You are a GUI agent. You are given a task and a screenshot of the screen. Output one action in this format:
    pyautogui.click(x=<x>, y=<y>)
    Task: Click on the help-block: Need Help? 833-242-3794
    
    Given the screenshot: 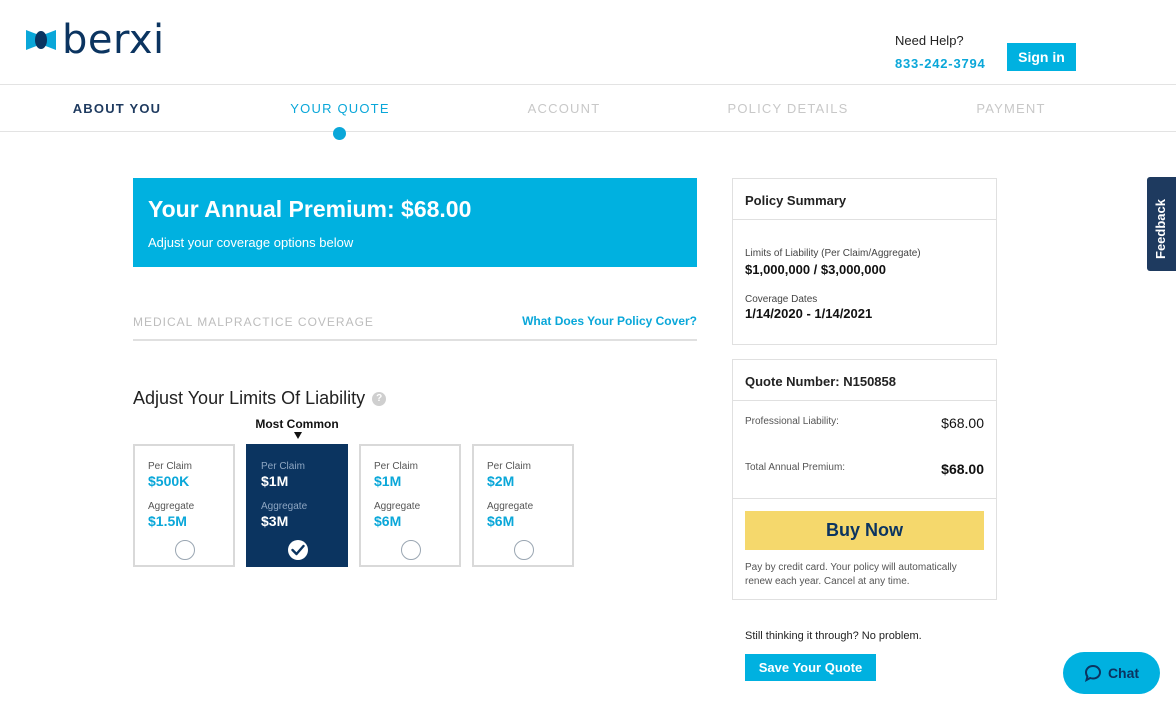 What is the action you would take?
    pyautogui.click(x=940, y=52)
    